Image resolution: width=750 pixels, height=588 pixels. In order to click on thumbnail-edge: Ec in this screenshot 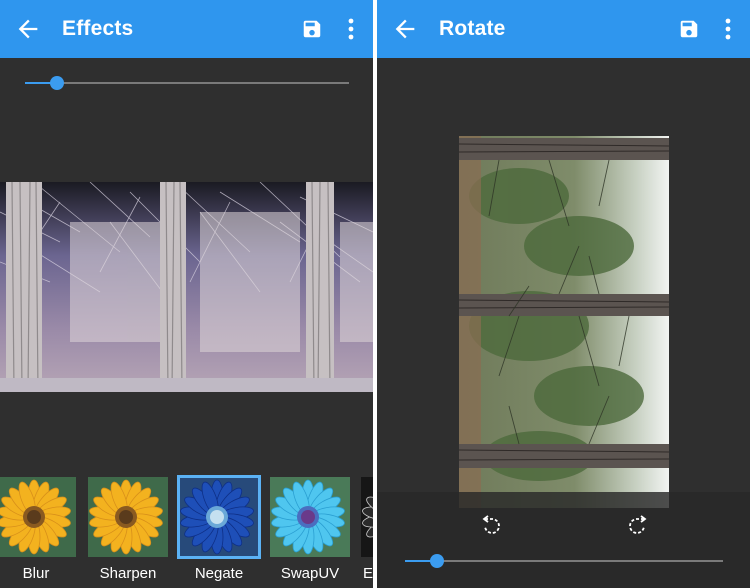, I will do `click(367, 531)`.